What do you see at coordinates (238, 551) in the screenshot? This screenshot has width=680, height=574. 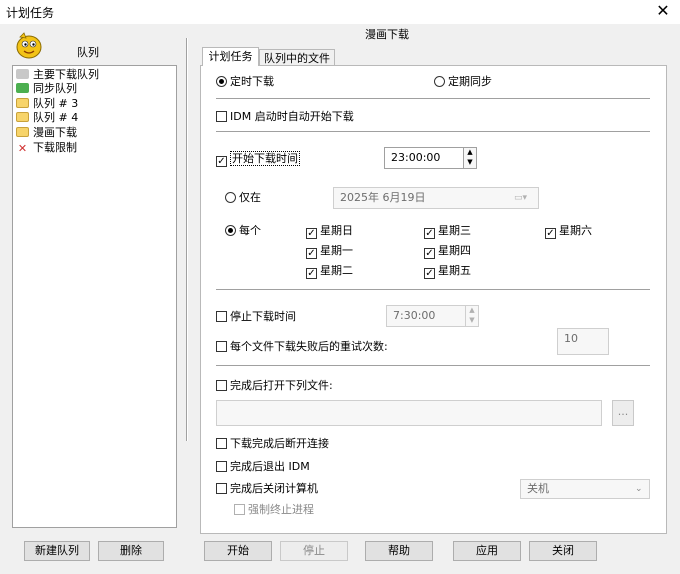 I see `start-button: 开始` at bounding box center [238, 551].